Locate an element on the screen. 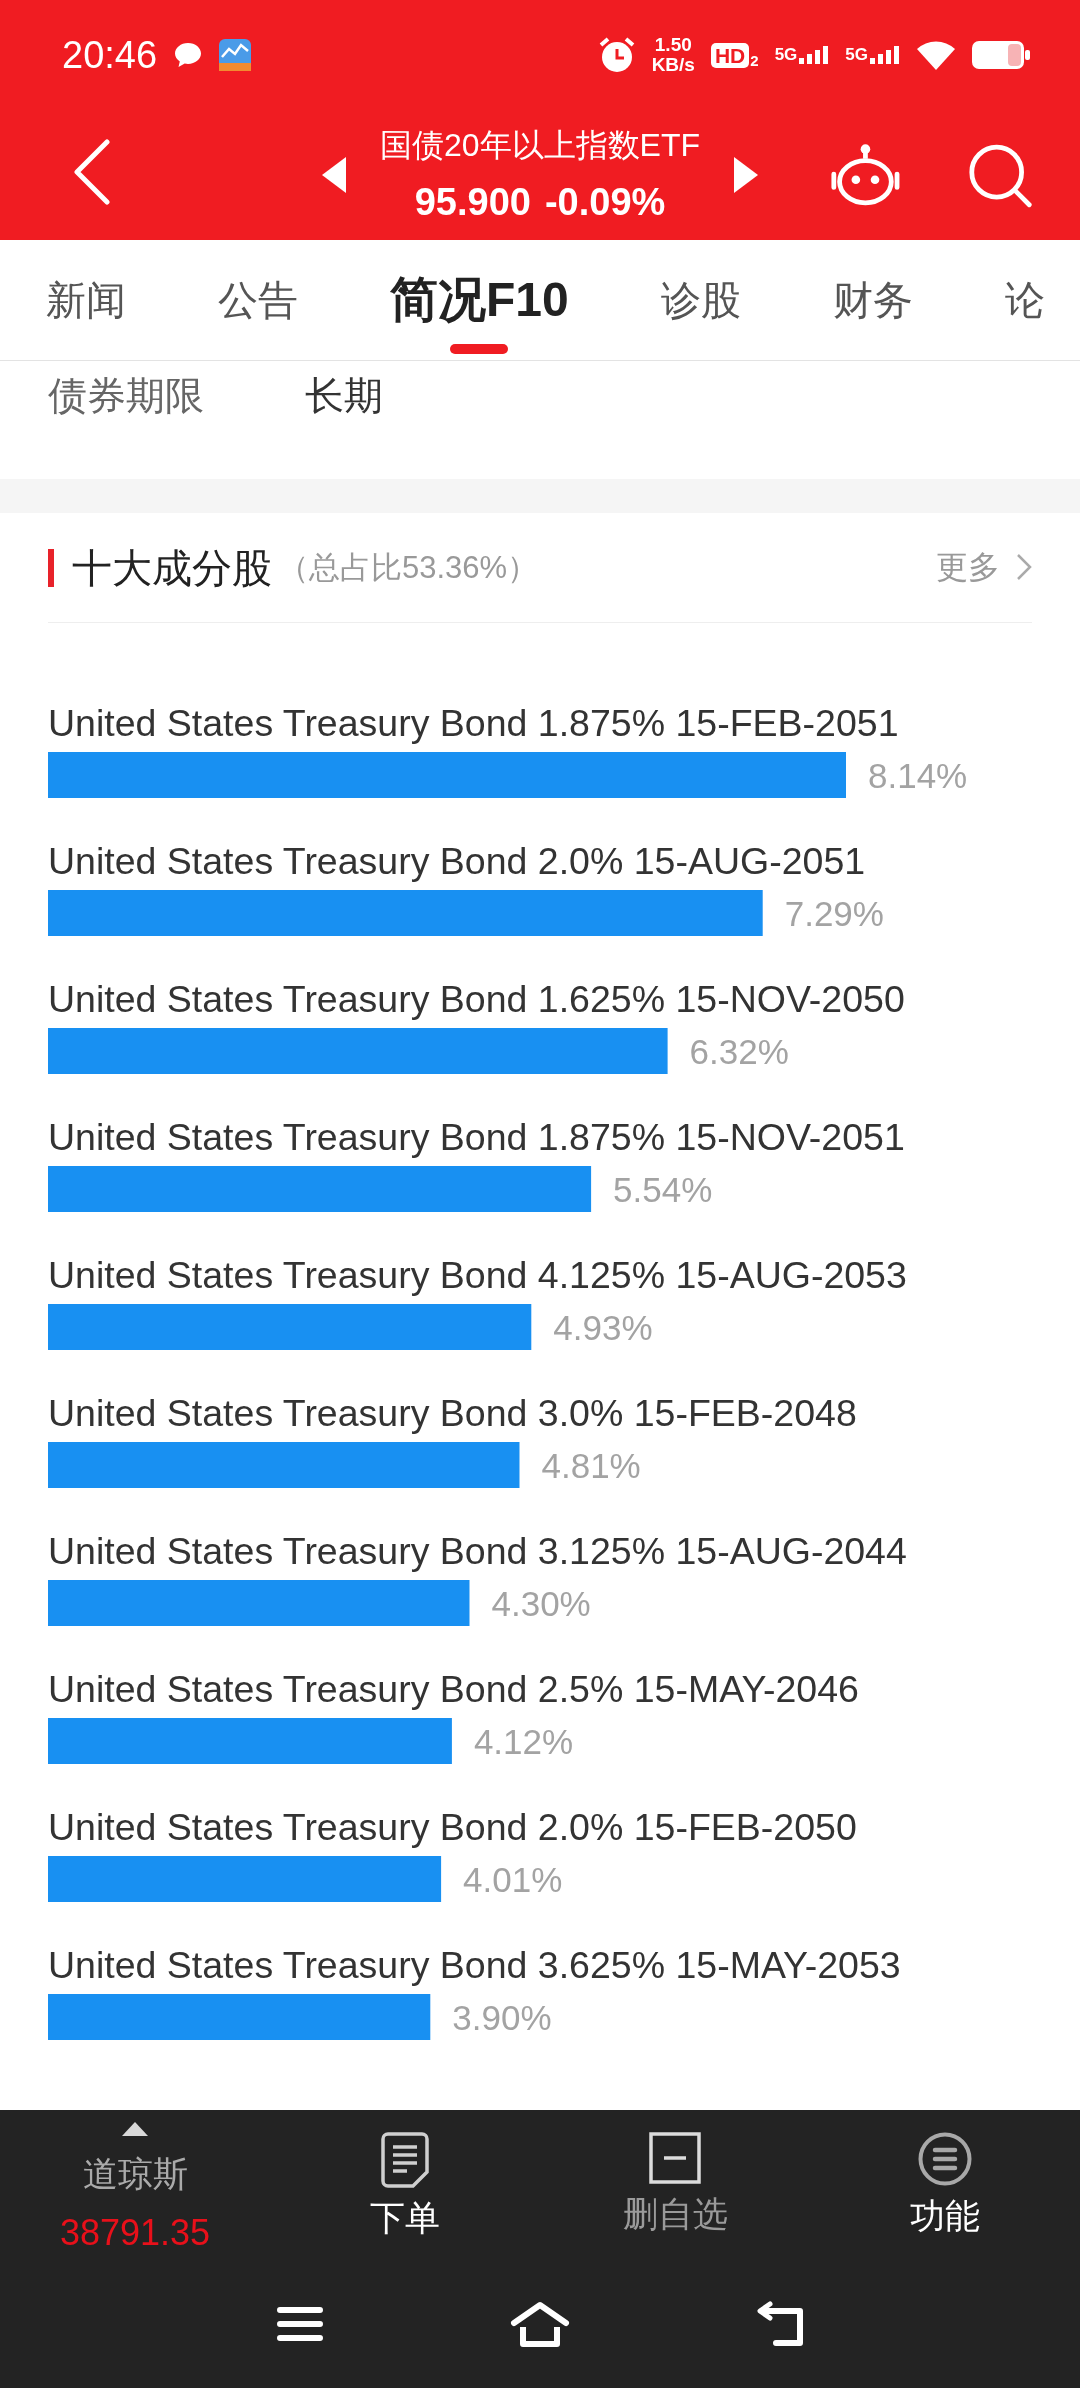 Image resolution: width=1080 pixels, height=2388 pixels. remove-watchlist-button: 删自选 is located at coordinates (675, 2172).